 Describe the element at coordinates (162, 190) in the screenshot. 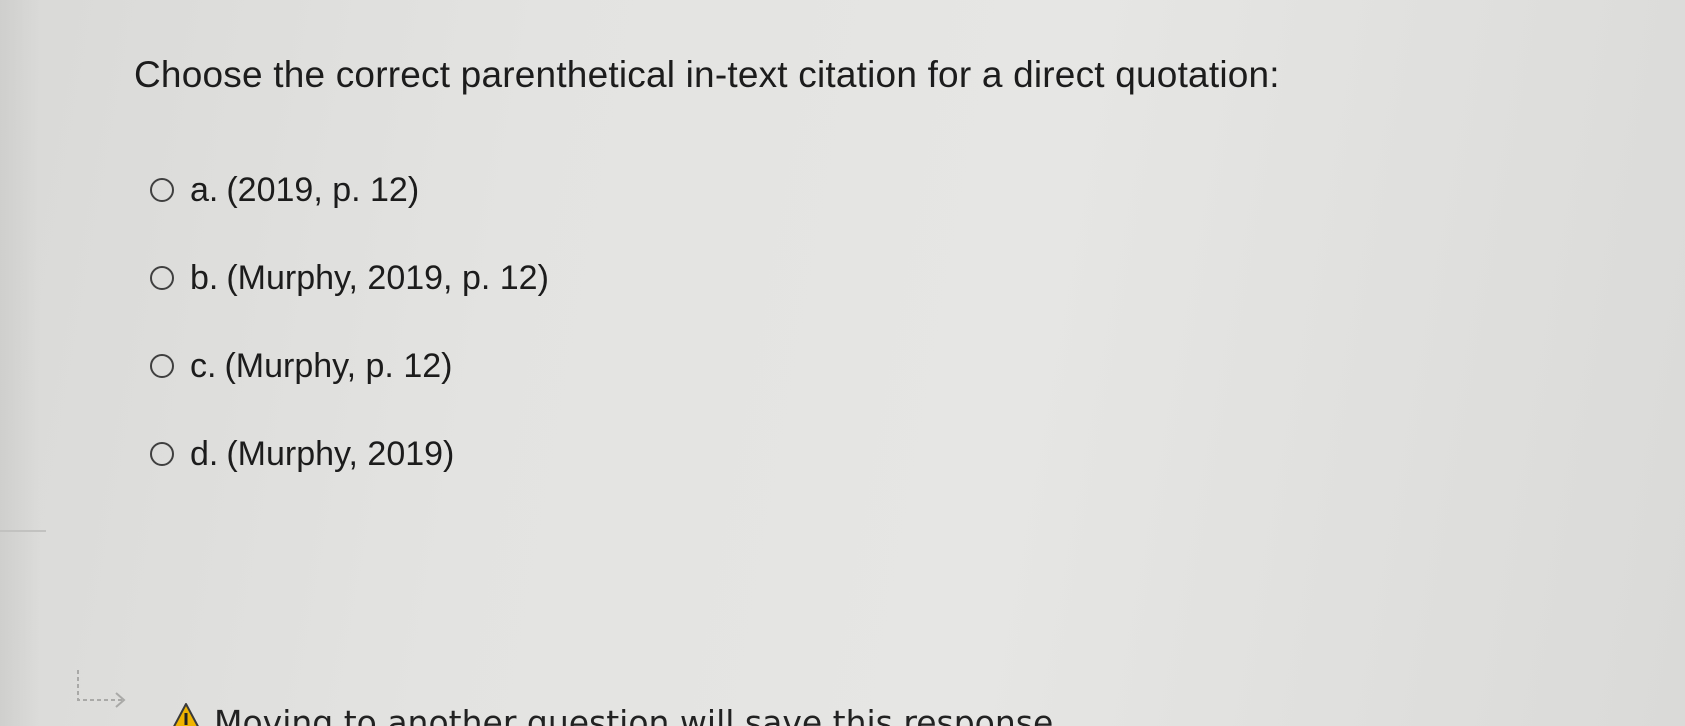

I see `radio-button-a` at that location.